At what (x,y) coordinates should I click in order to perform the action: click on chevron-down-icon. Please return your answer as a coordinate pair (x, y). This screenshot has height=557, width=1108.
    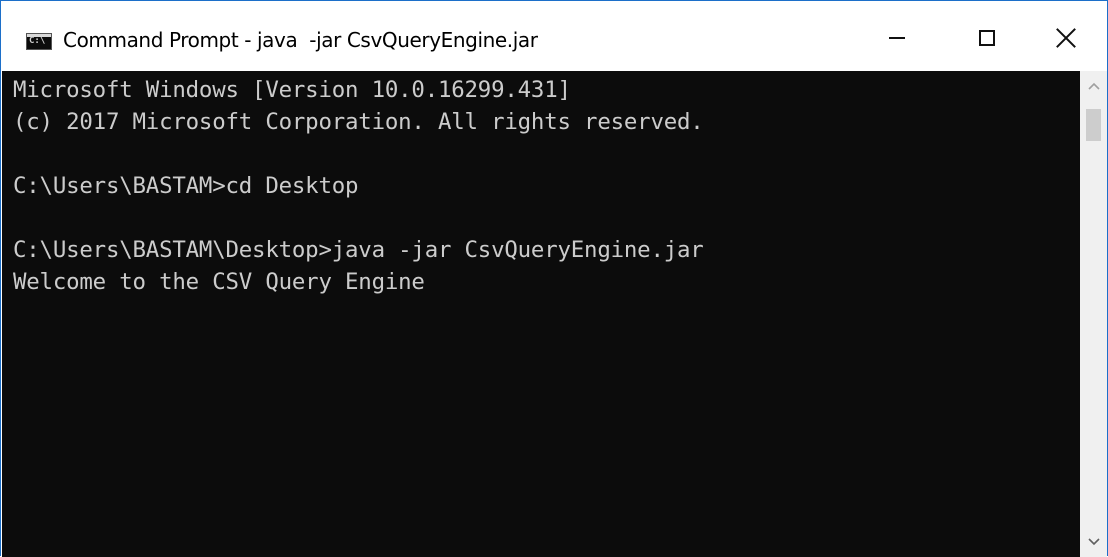
    Looking at the image, I should click on (1093, 542).